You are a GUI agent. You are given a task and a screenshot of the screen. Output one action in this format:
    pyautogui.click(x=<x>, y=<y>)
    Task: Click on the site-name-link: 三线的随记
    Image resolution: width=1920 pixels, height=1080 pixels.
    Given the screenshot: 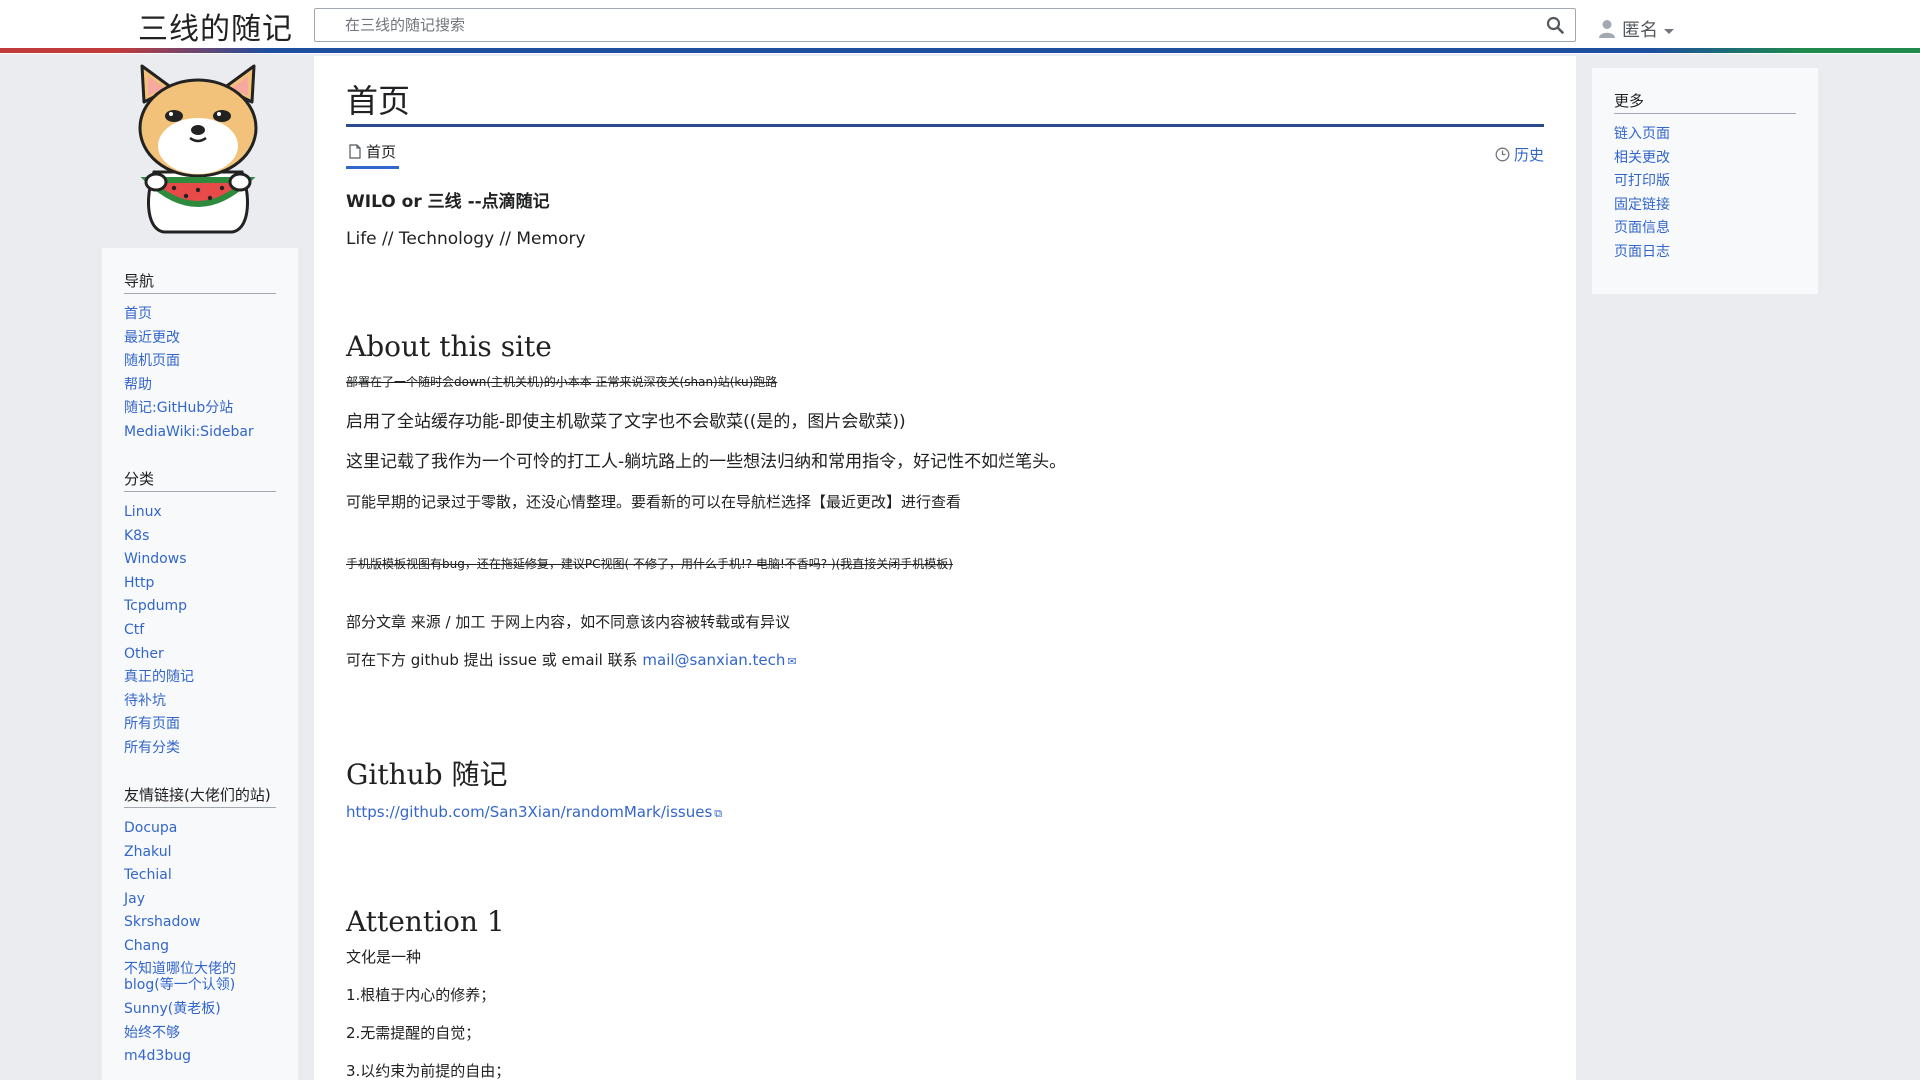 What is the action you would take?
    pyautogui.click(x=215, y=26)
    